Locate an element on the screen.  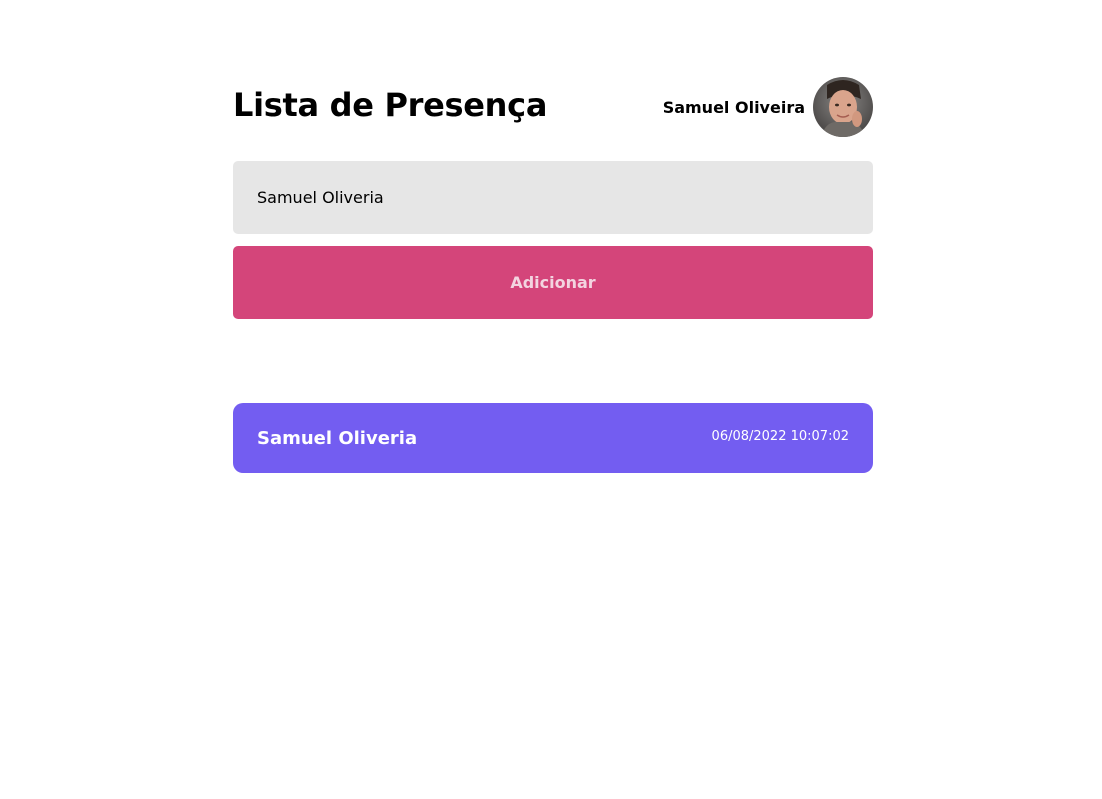
attendee-name: Samuel Oliveria is located at coordinates (337, 438).